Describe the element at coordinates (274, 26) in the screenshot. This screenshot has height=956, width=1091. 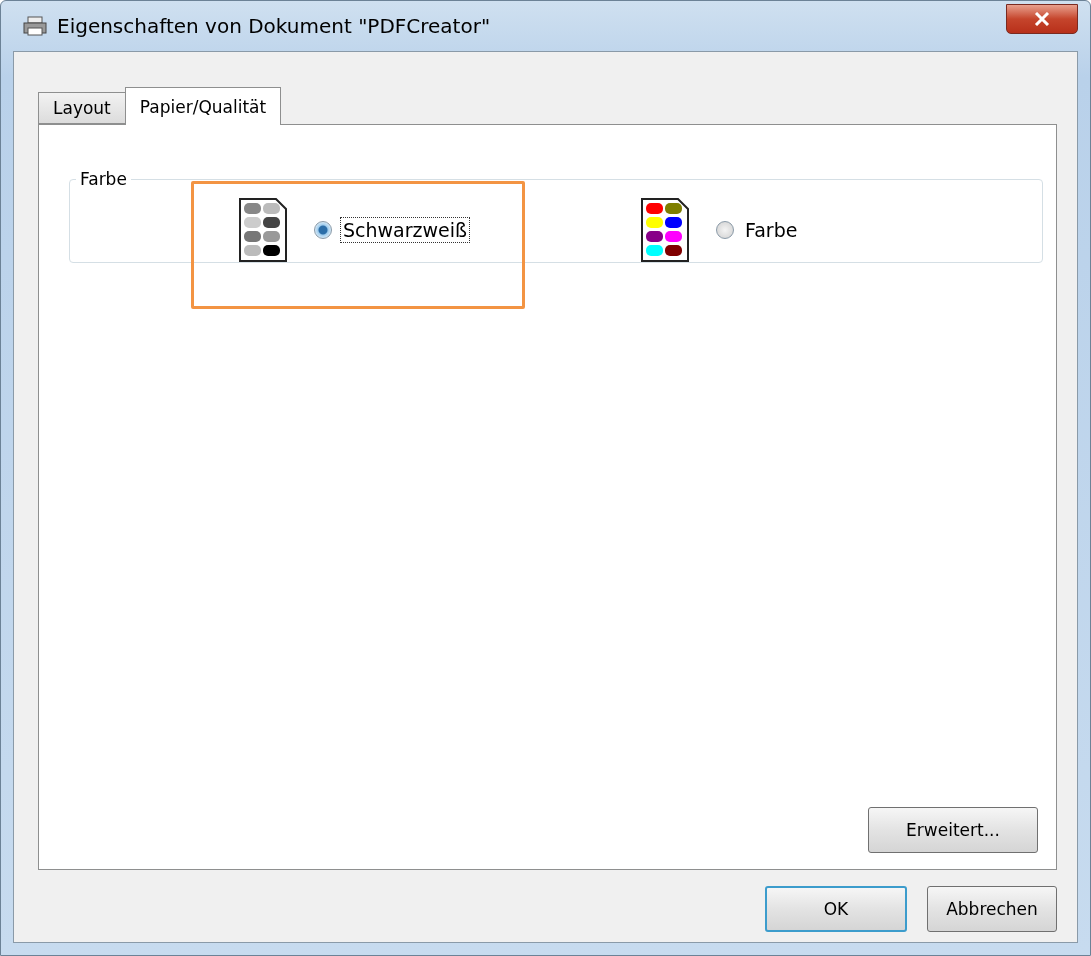
I see `window-title: Eigenschaften von Dokument "PDFCreator"` at that location.